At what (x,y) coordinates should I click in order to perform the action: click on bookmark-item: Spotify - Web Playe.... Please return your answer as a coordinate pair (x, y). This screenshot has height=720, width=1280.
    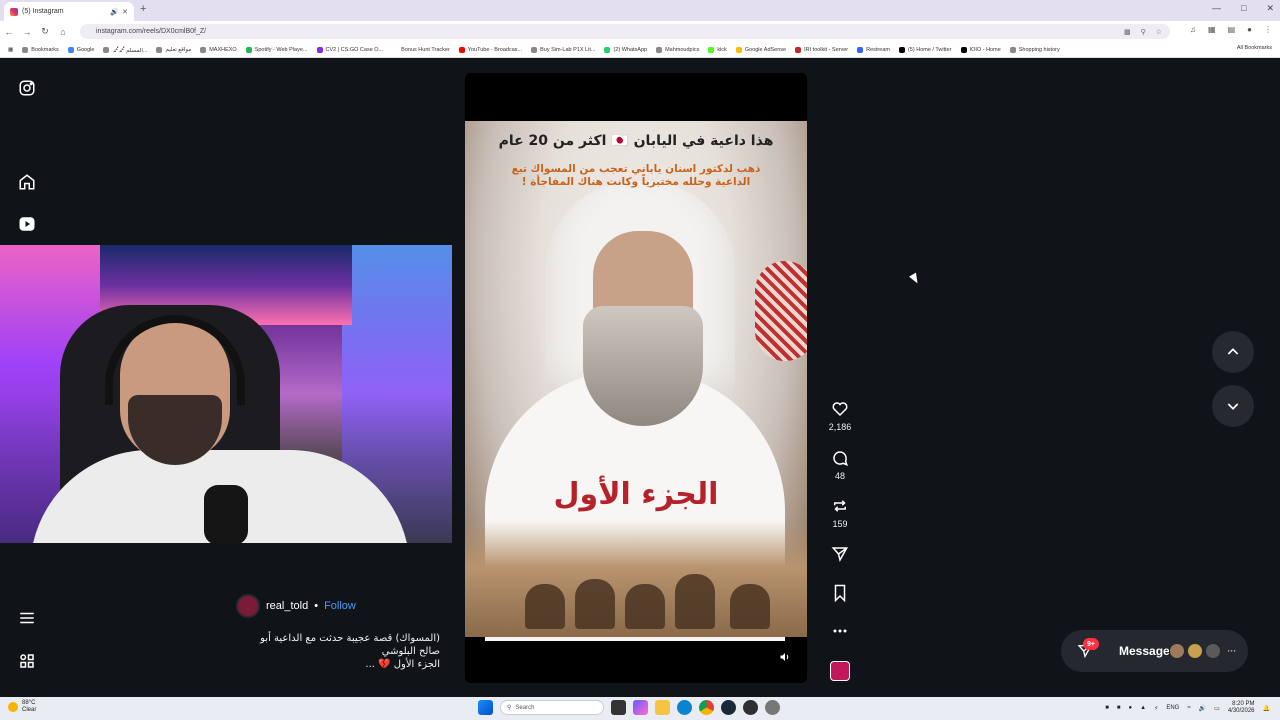
    Looking at the image, I should click on (276, 49).